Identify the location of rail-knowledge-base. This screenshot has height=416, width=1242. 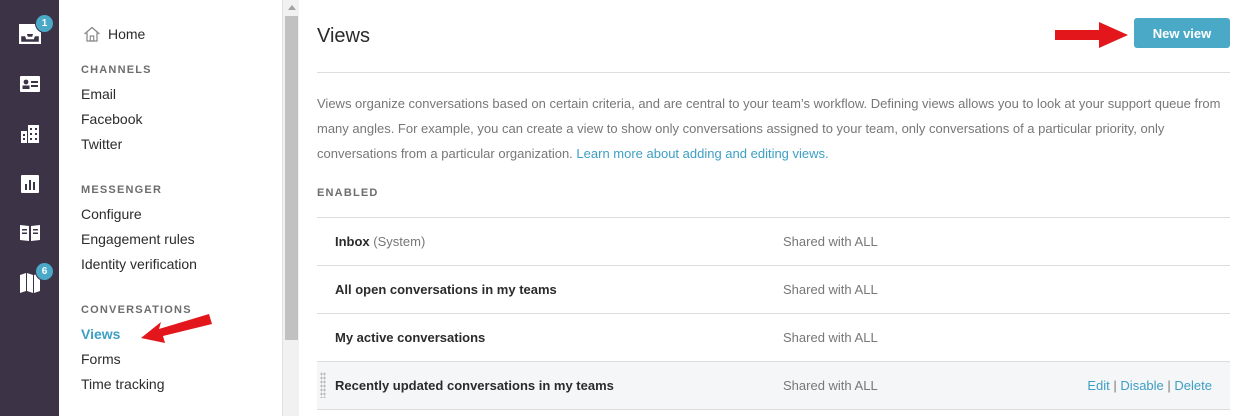
(29, 233).